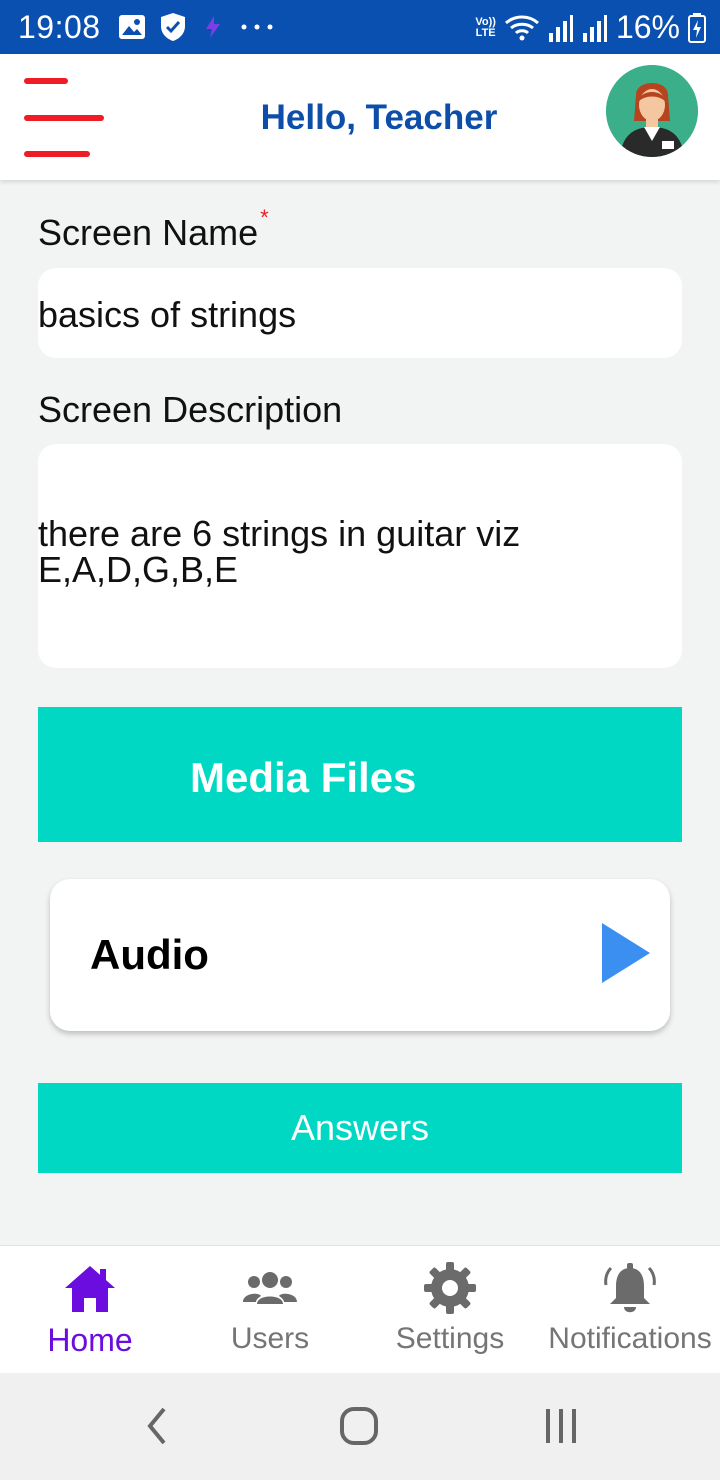 The image size is (720, 1480). What do you see at coordinates (360, 313) in the screenshot?
I see `screen-name-input: basics of strings` at bounding box center [360, 313].